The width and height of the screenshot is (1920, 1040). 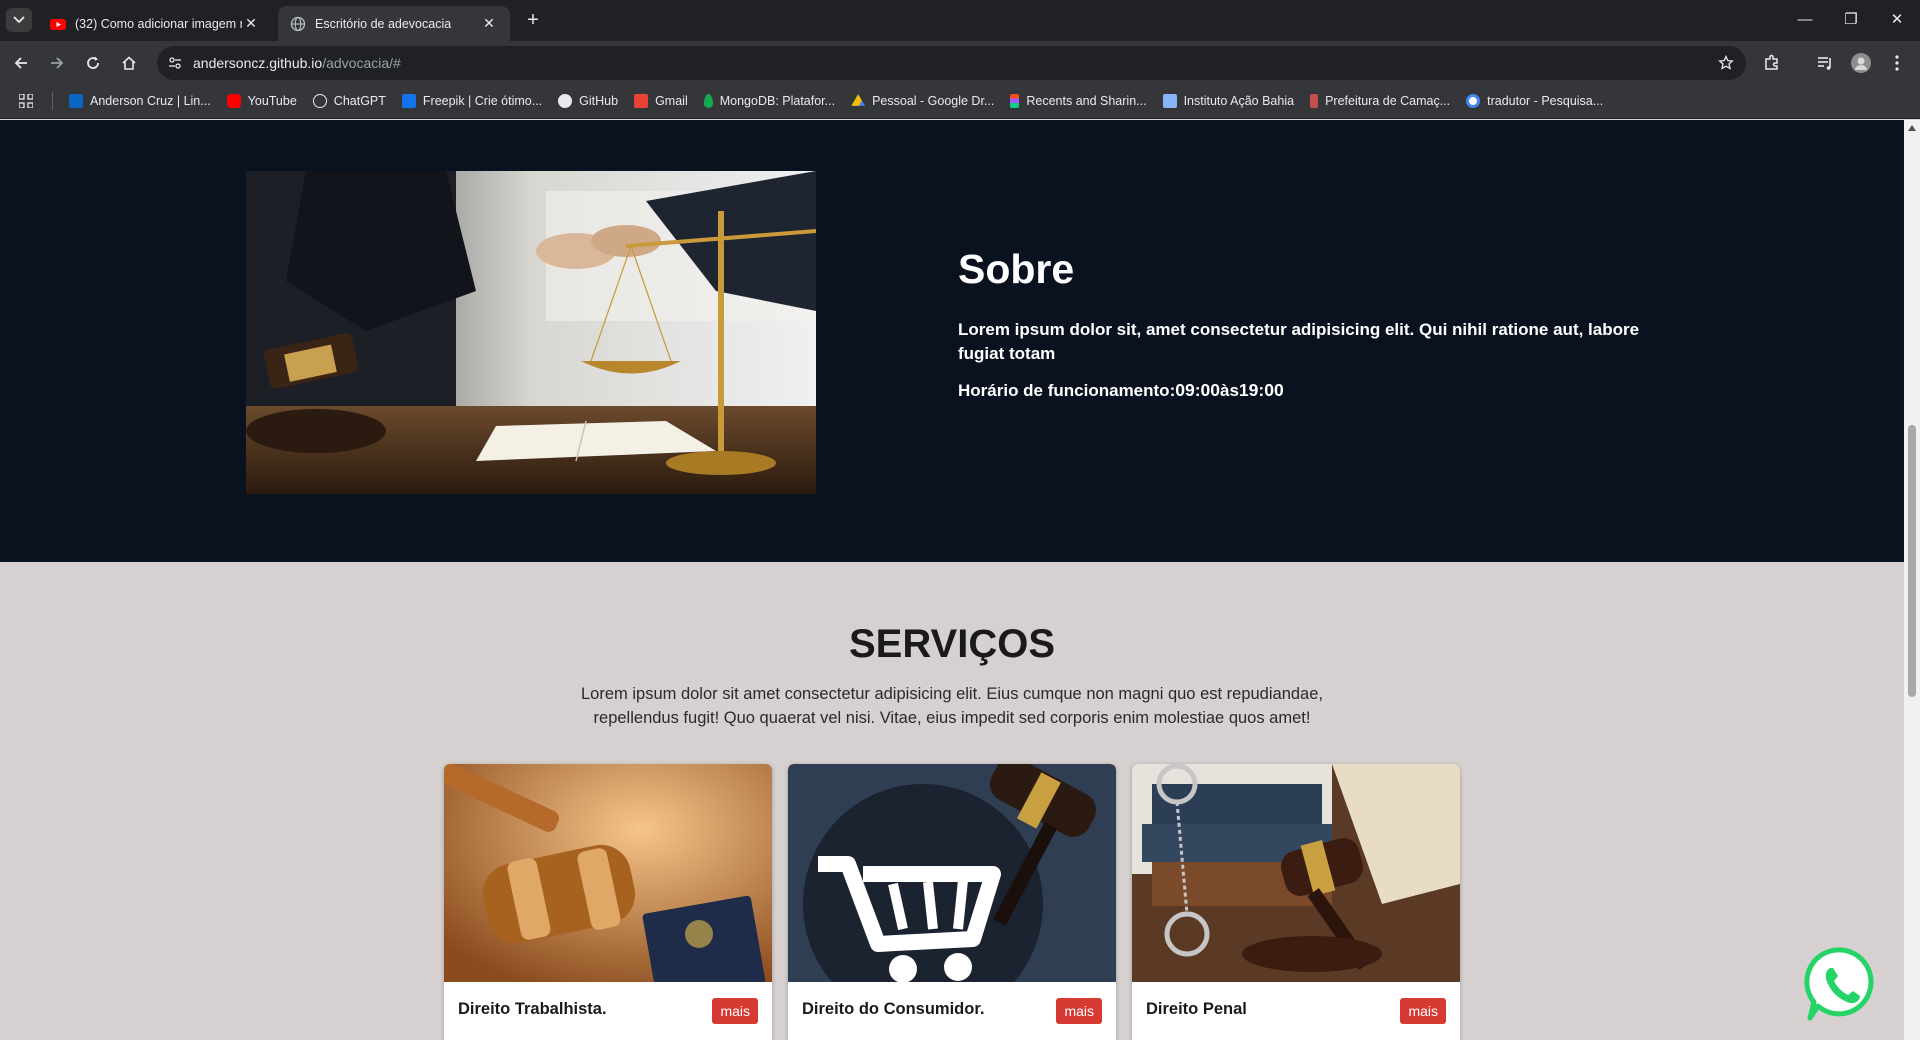 I want to click on media-controls-button, so click(x=1825, y=63).